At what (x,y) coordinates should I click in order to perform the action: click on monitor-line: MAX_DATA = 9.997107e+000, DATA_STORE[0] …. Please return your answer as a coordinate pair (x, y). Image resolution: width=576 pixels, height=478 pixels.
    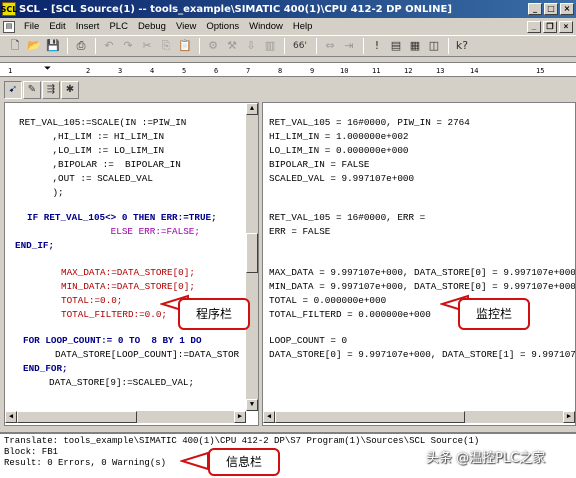
    Looking at the image, I should click on (422, 272).